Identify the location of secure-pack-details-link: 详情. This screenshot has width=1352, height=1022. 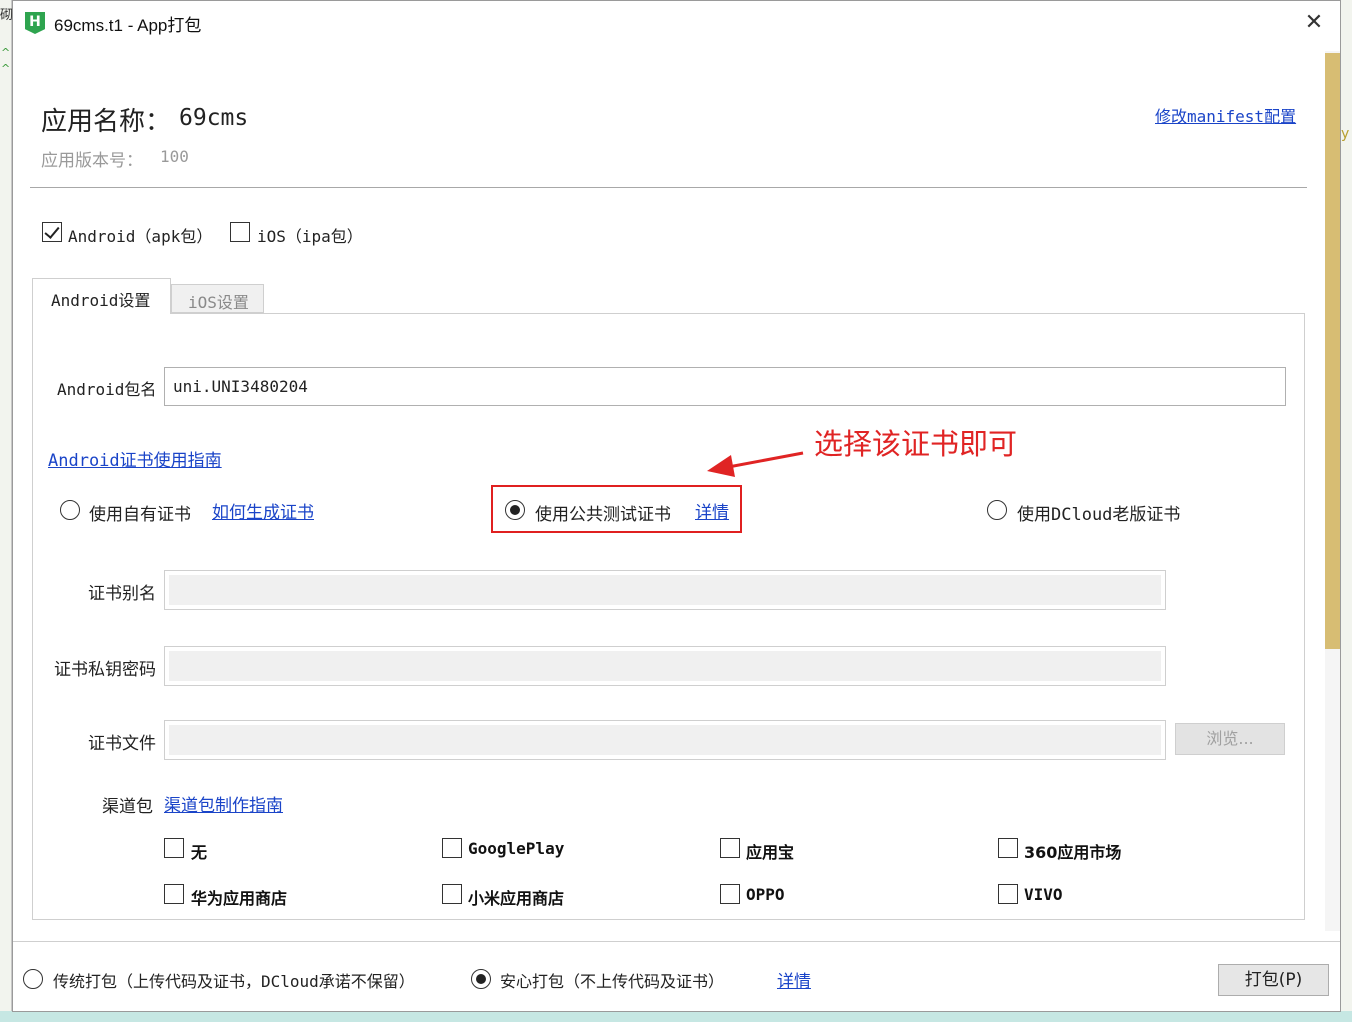
(794, 979).